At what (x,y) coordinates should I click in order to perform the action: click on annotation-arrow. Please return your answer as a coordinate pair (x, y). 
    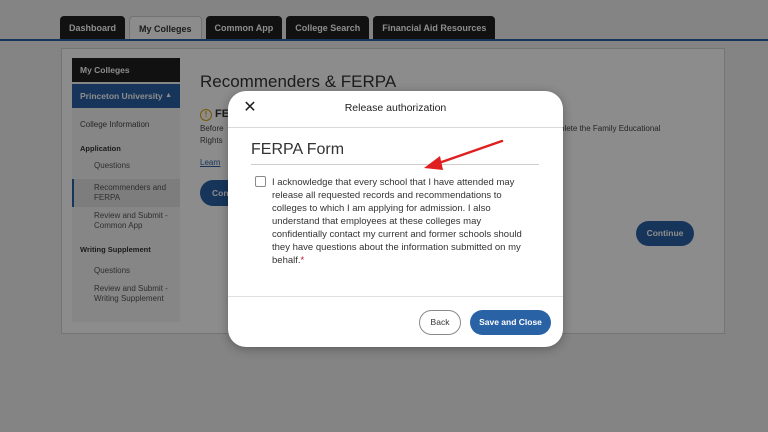
    Looking at the image, I should click on (464, 154).